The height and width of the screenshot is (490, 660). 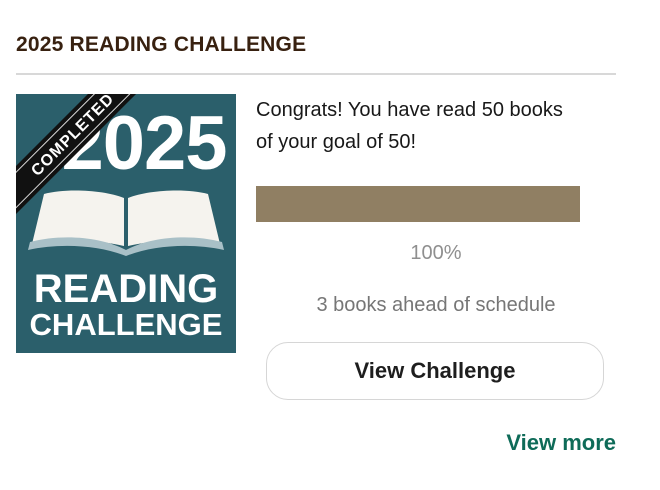 I want to click on progress-bar, so click(x=418, y=204).